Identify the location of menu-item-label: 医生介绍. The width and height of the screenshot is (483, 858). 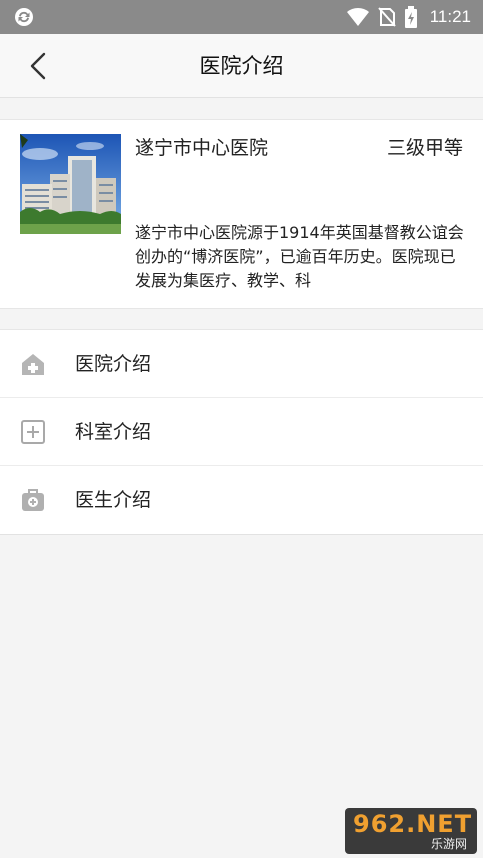
(113, 500).